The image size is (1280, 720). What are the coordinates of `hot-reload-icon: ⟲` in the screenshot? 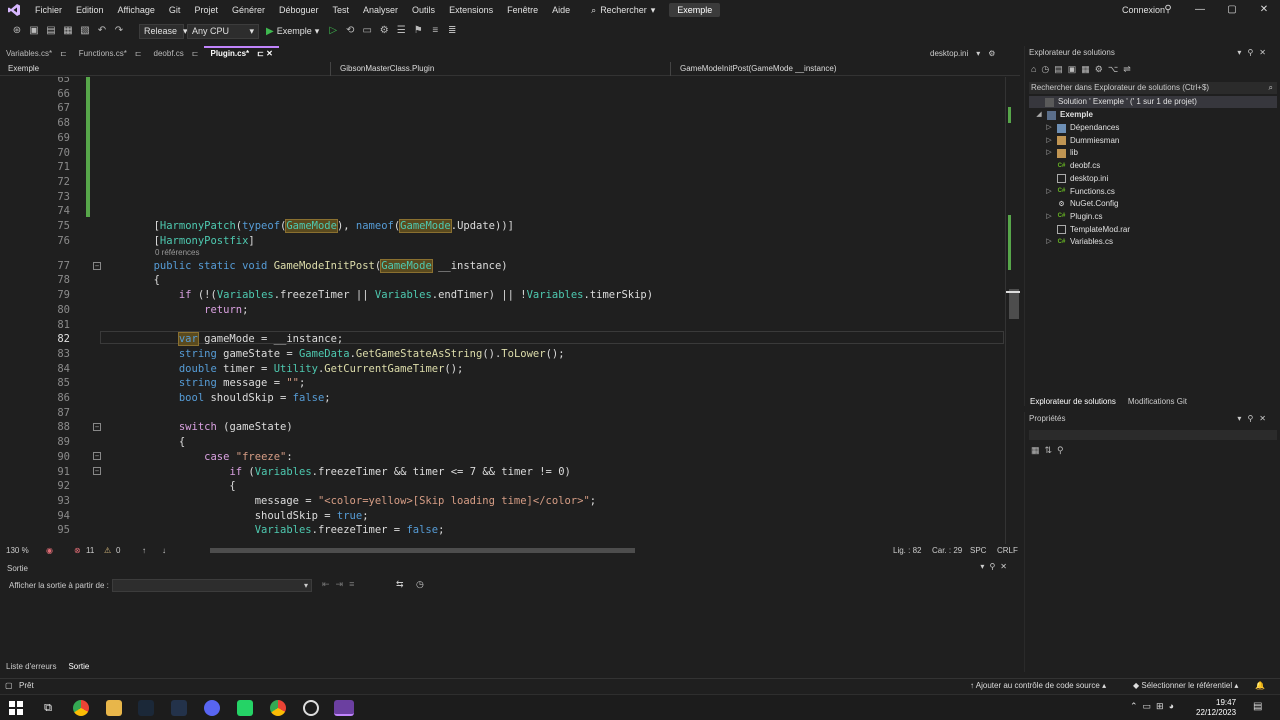 It's located at (350, 31).